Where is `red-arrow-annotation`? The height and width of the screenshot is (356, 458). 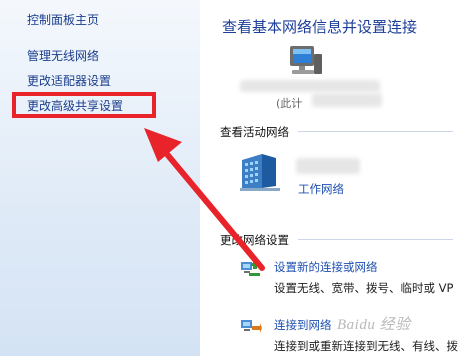
red-arrow-annotation is located at coordinates (204, 199).